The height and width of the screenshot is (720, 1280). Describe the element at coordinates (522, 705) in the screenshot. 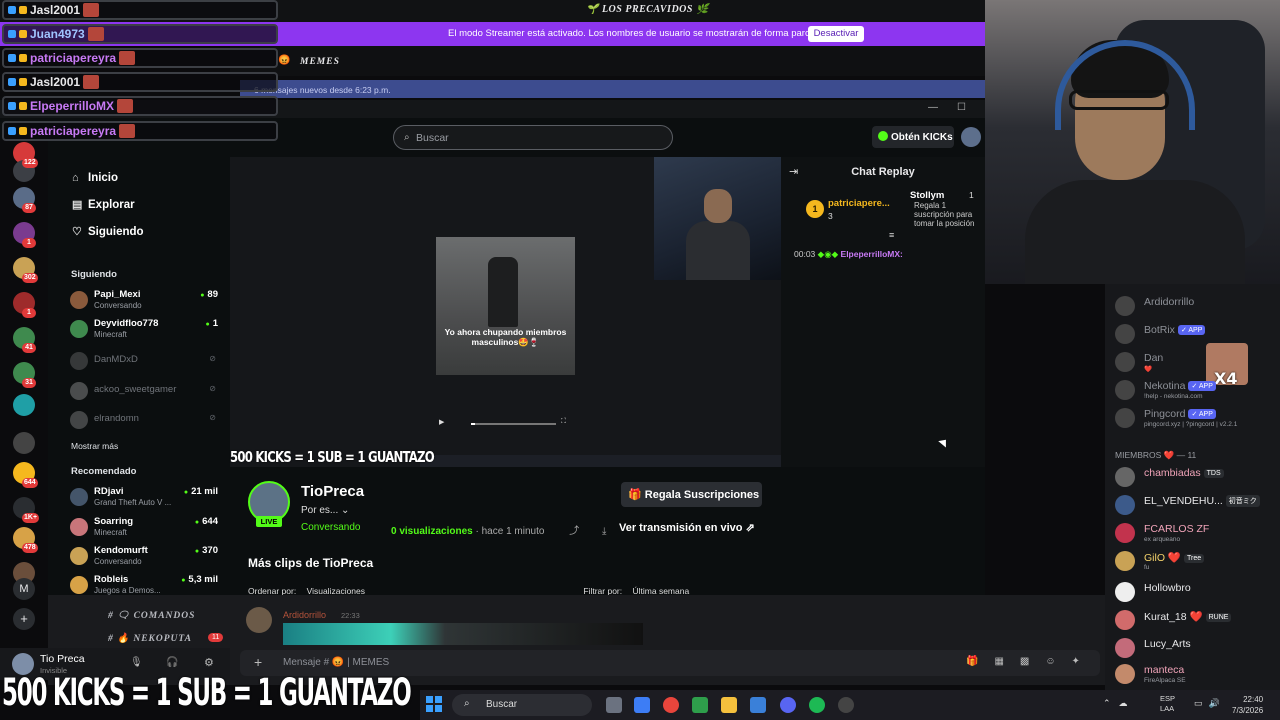

I see `taskbar-search: ⌕ Buscar` at that location.